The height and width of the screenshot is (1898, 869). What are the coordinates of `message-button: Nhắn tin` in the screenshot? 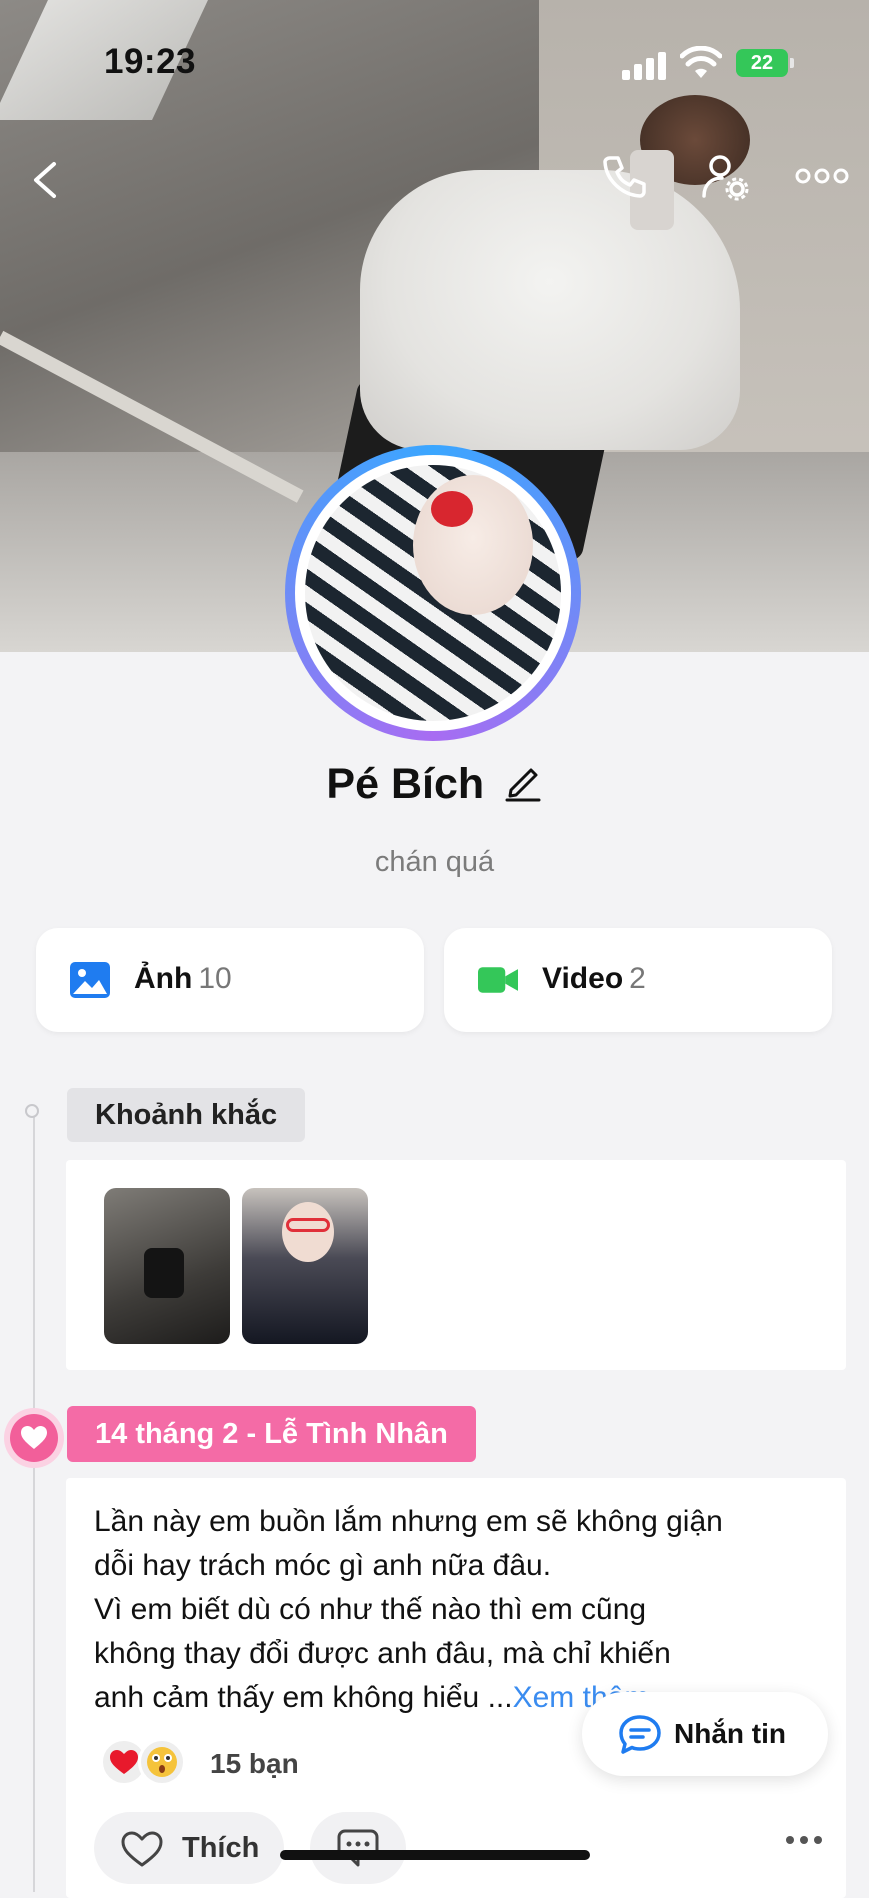 It's located at (705, 1734).